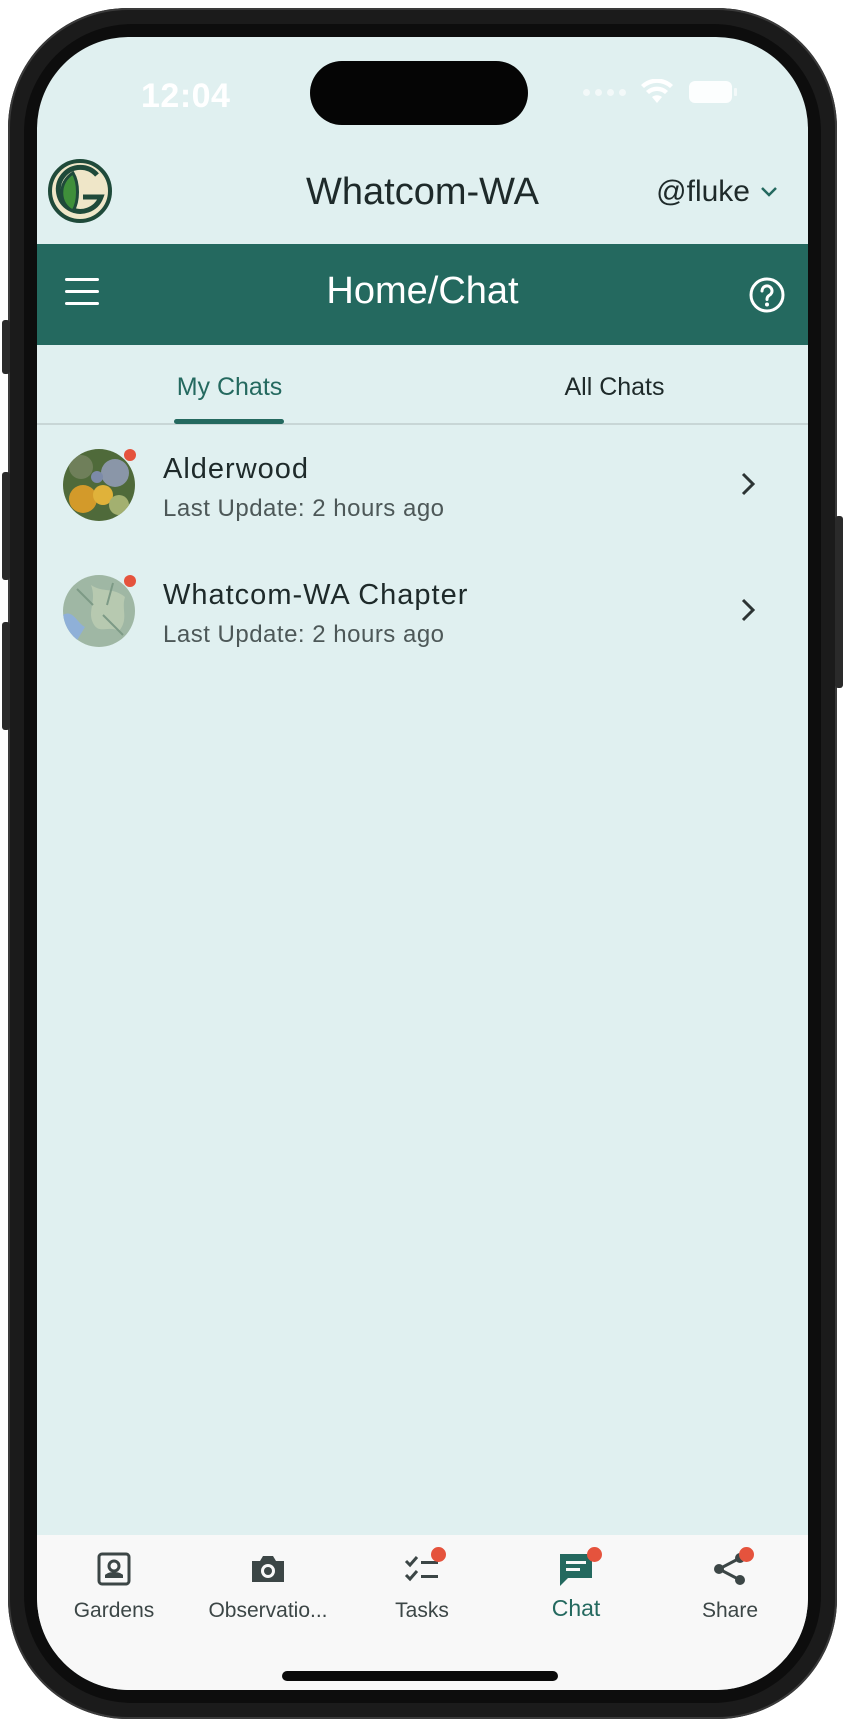  Describe the element at coordinates (6, 676) in the screenshot. I see `volume-down-button` at that location.